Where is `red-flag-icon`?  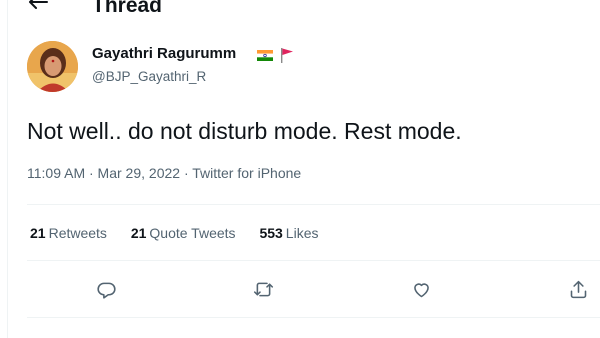 red-flag-icon is located at coordinates (287, 55).